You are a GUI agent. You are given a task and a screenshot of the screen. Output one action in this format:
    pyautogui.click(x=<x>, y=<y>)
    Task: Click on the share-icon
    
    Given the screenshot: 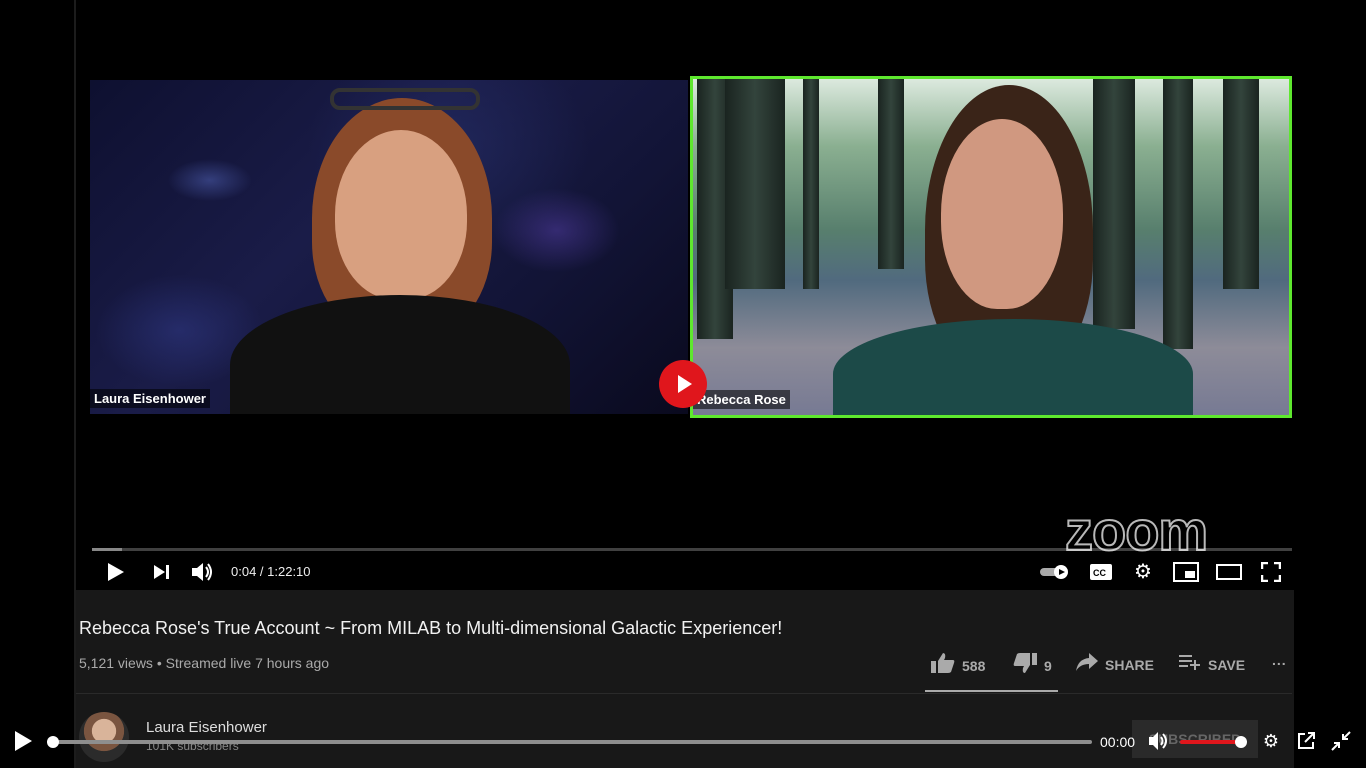 What is the action you would take?
    pyautogui.click(x=1087, y=664)
    